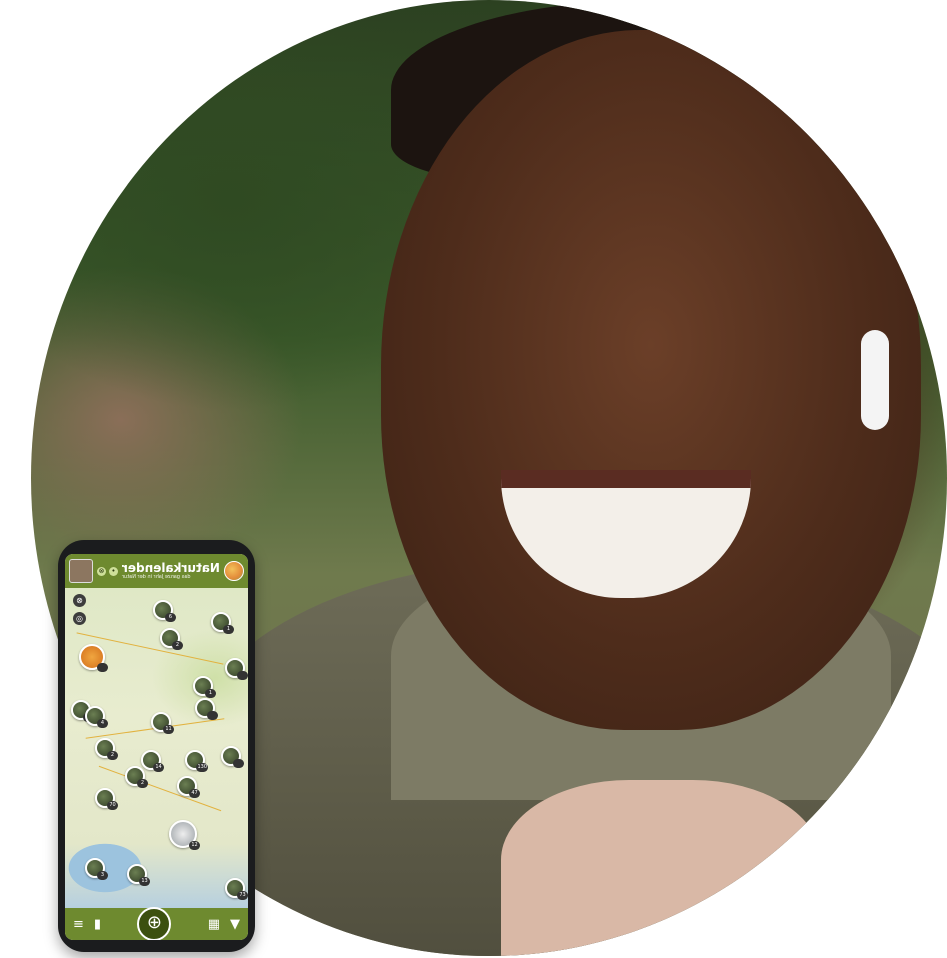  What do you see at coordinates (144, 881) in the screenshot?
I see `marker-count: 13` at bounding box center [144, 881].